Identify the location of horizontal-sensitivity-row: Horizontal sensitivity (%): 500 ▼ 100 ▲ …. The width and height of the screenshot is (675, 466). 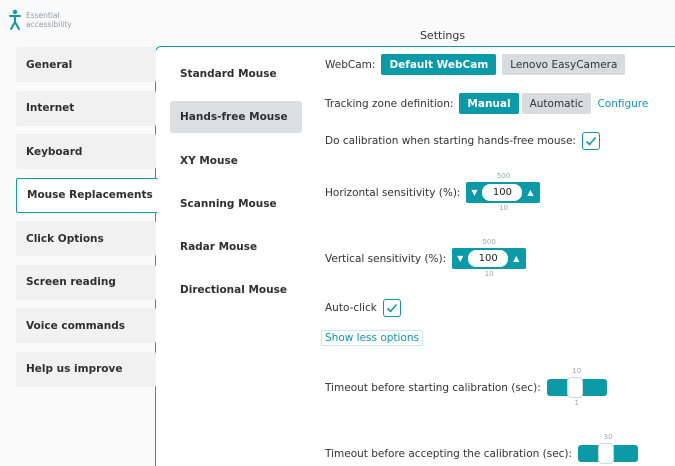
(433, 192).